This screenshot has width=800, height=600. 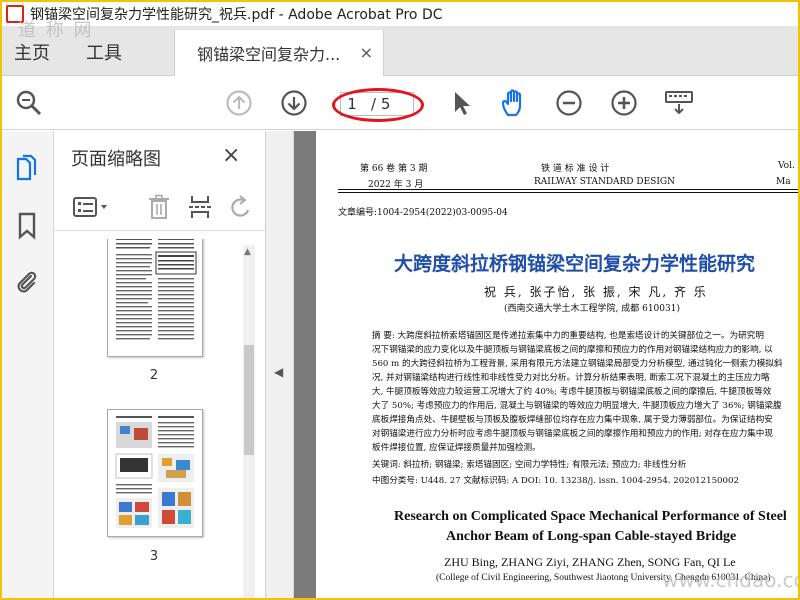 I want to click on header-date-en: Ma, so click(x=783, y=182).